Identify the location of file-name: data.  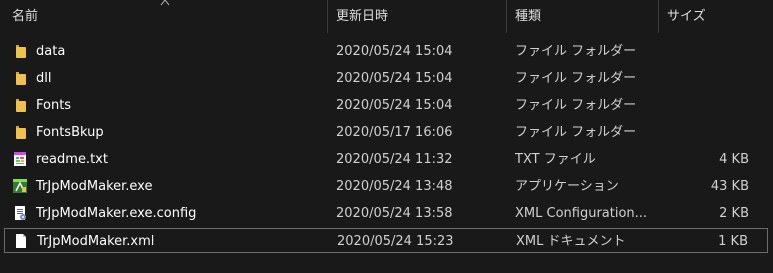
(51, 51).